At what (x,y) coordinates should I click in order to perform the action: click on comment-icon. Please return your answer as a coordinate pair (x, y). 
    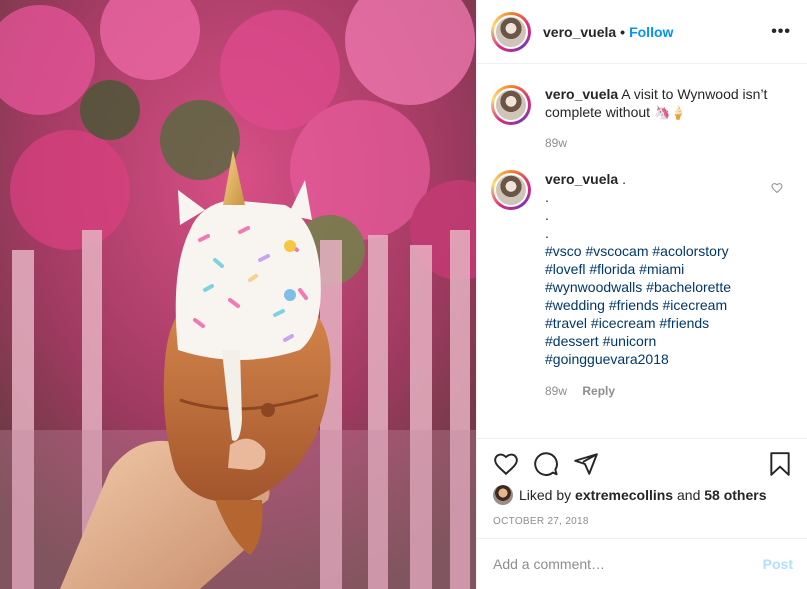
    Looking at the image, I should click on (546, 464).